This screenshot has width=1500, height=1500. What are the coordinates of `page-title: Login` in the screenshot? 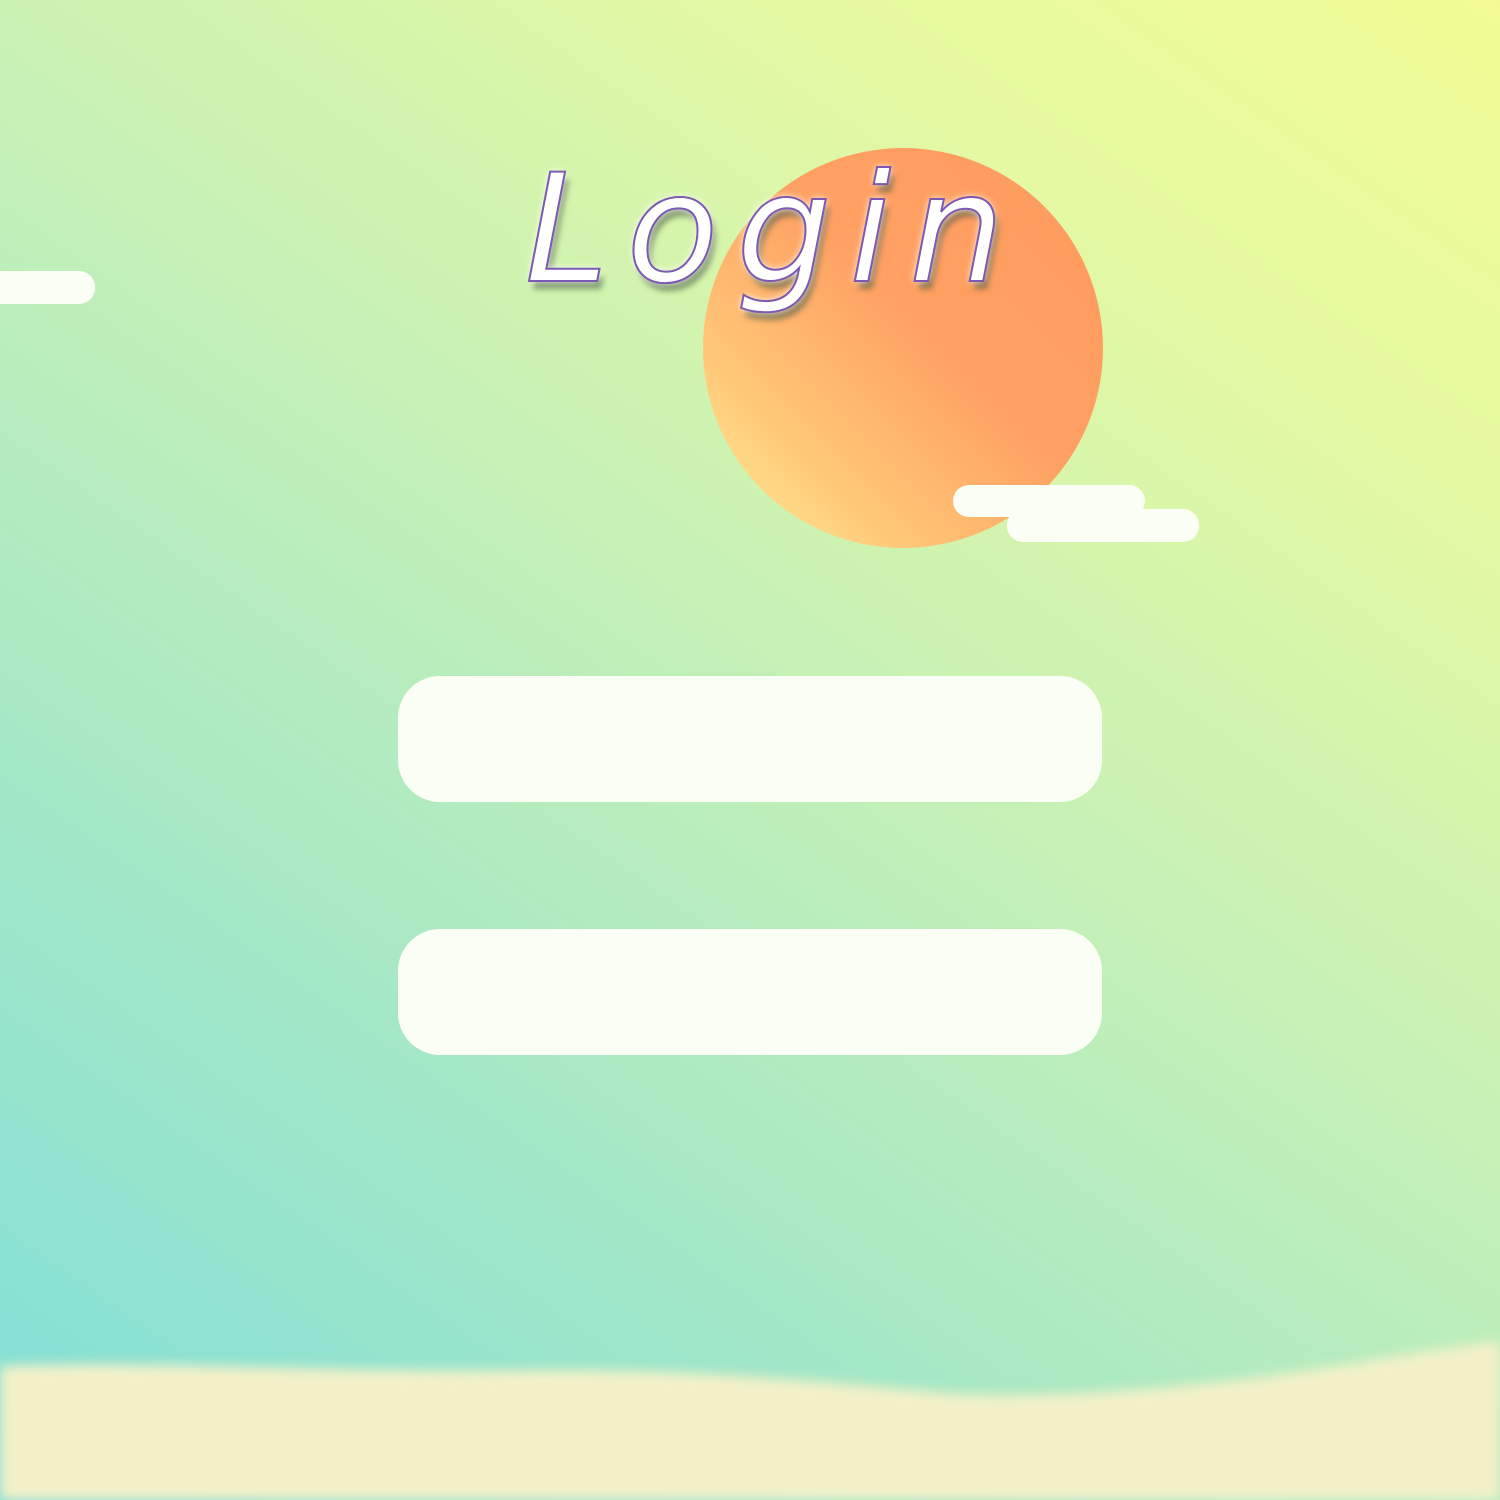 It's located at (773, 230).